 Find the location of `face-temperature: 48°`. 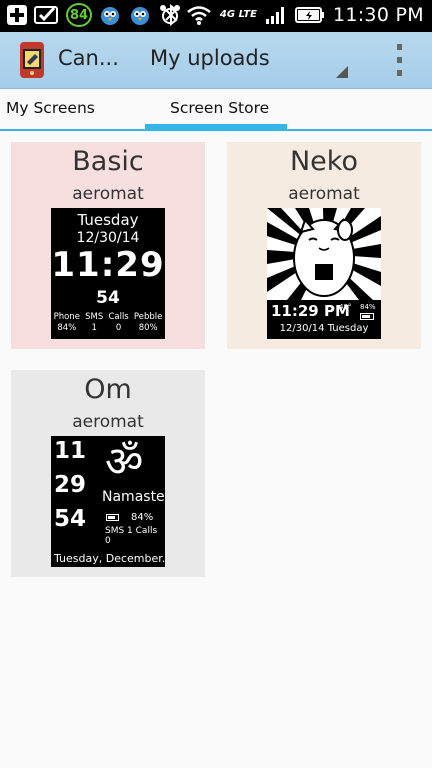

face-temperature: 48° is located at coordinates (345, 307).